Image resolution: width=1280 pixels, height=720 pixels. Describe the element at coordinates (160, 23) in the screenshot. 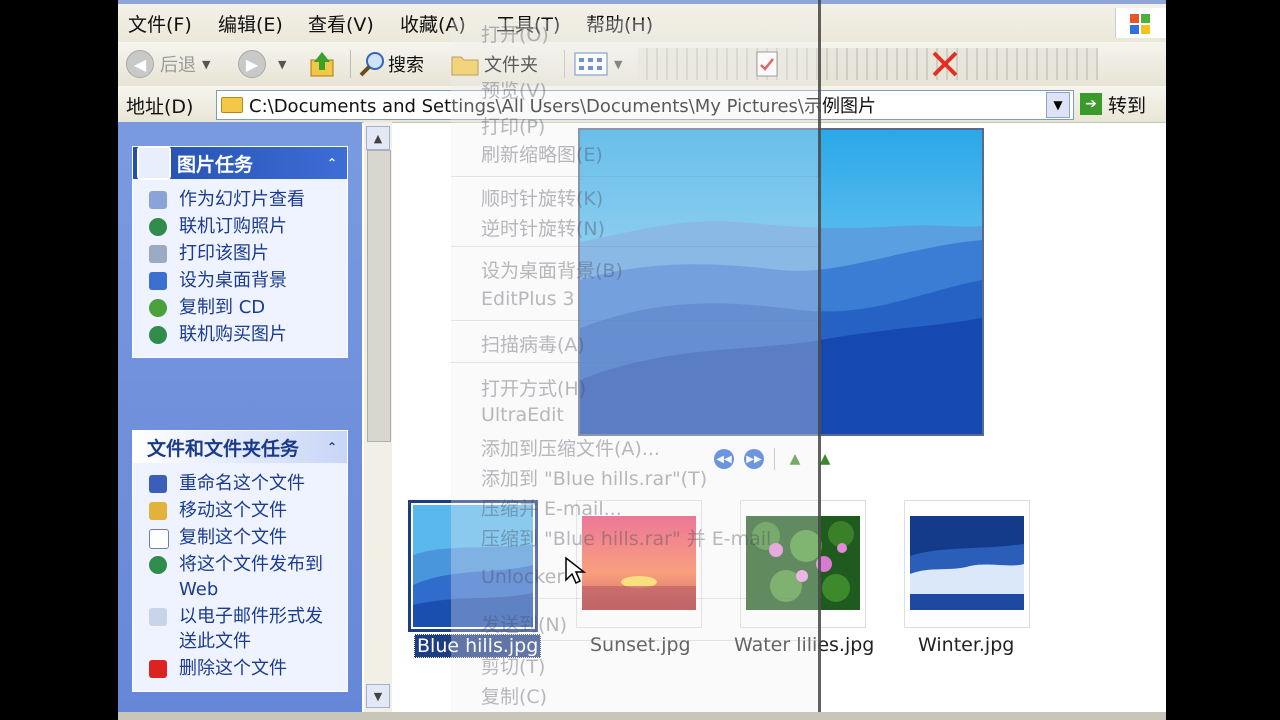

I see `menu-file: 文件(F)` at that location.